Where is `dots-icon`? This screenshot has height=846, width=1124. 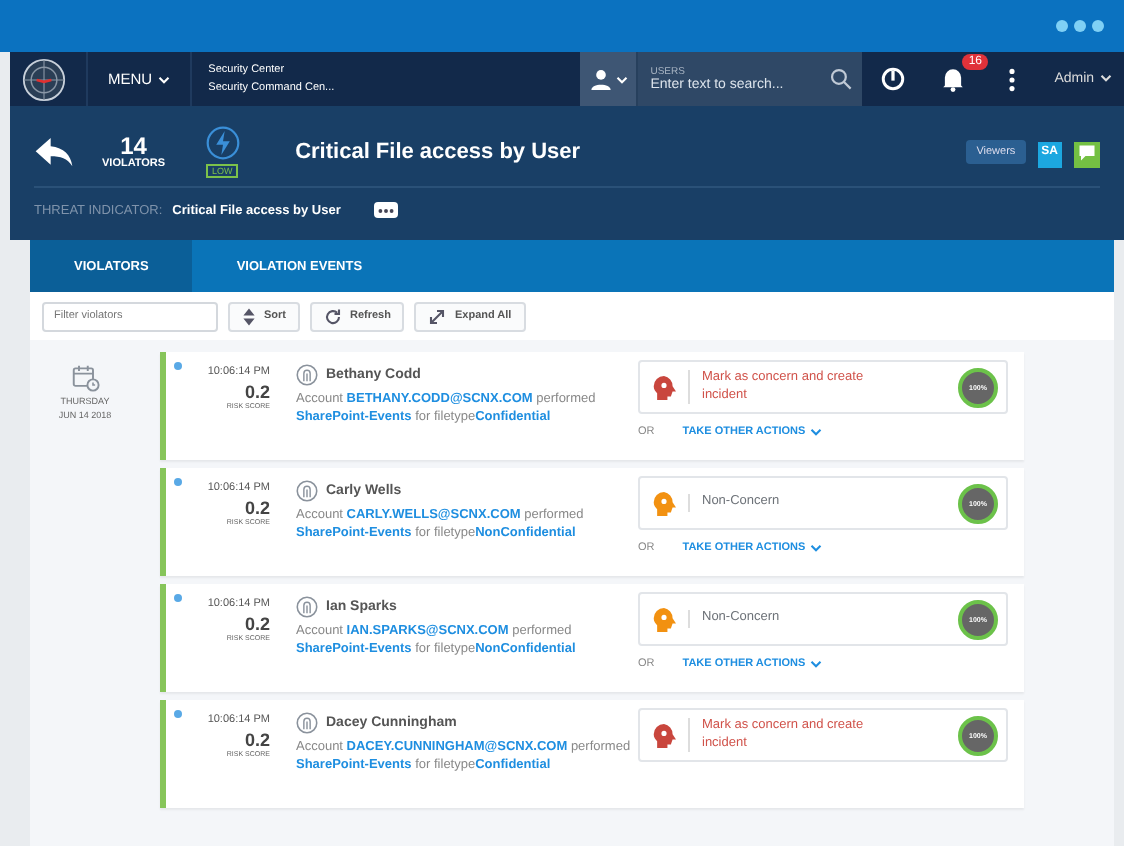 dots-icon is located at coordinates (1080, 26).